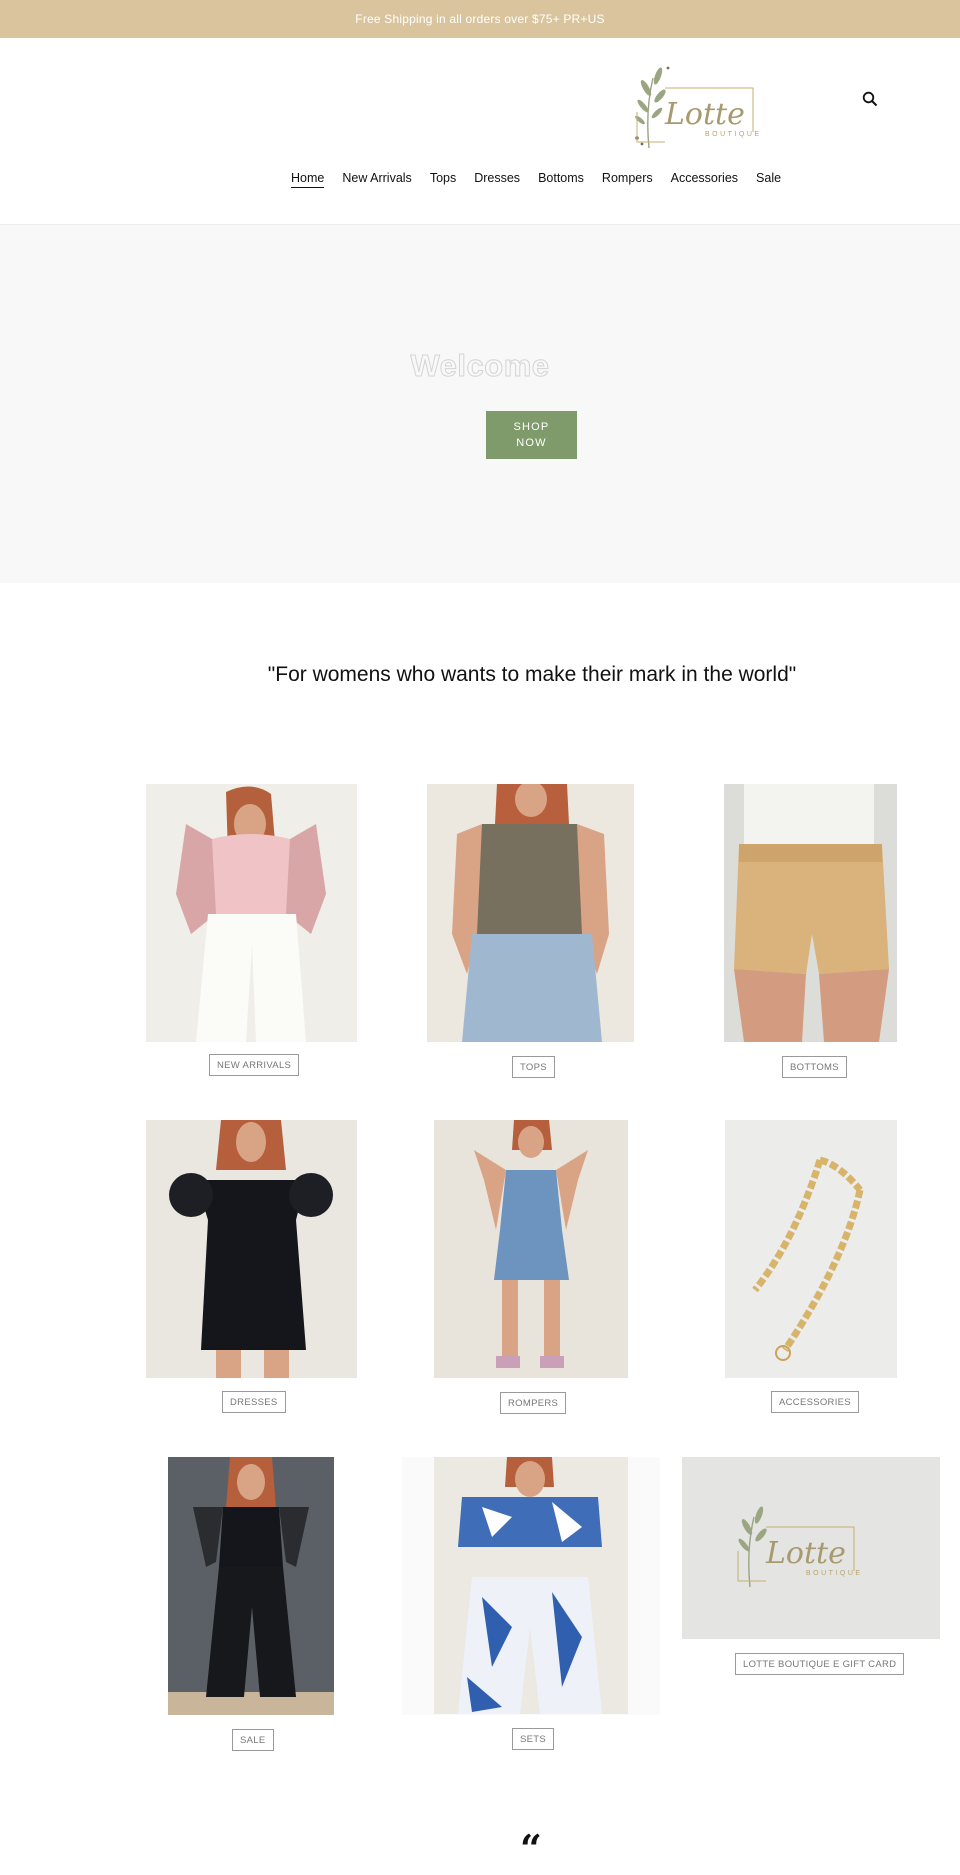 Image resolution: width=960 pixels, height=1875 pixels. Describe the element at coordinates (376, 179) in the screenshot. I see `nav-new-arrivals: New Arrivals` at that location.